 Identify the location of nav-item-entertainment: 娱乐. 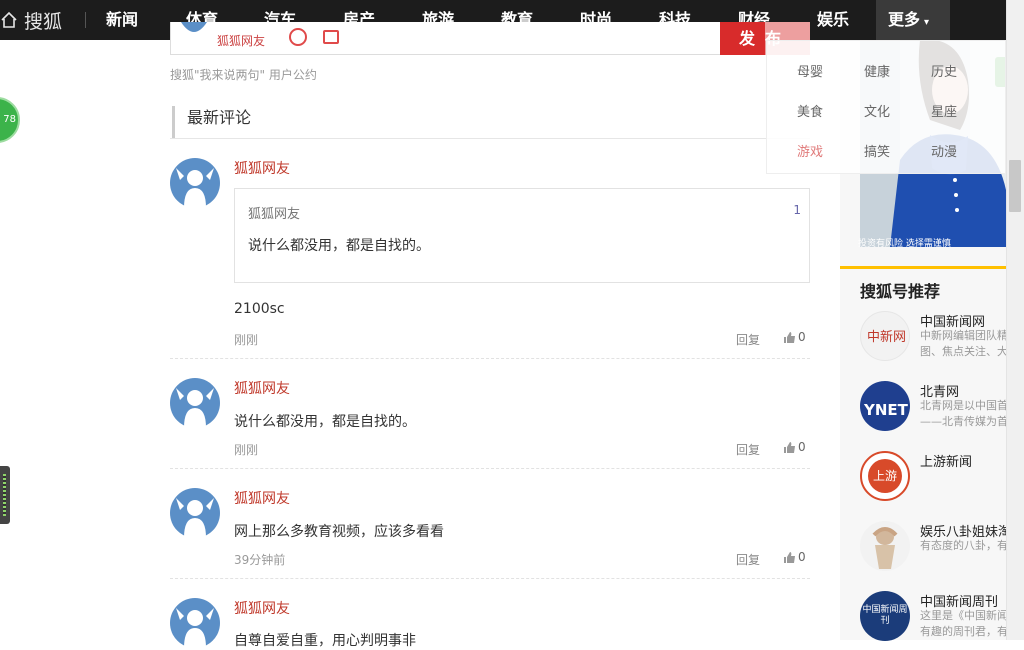
(833, 20).